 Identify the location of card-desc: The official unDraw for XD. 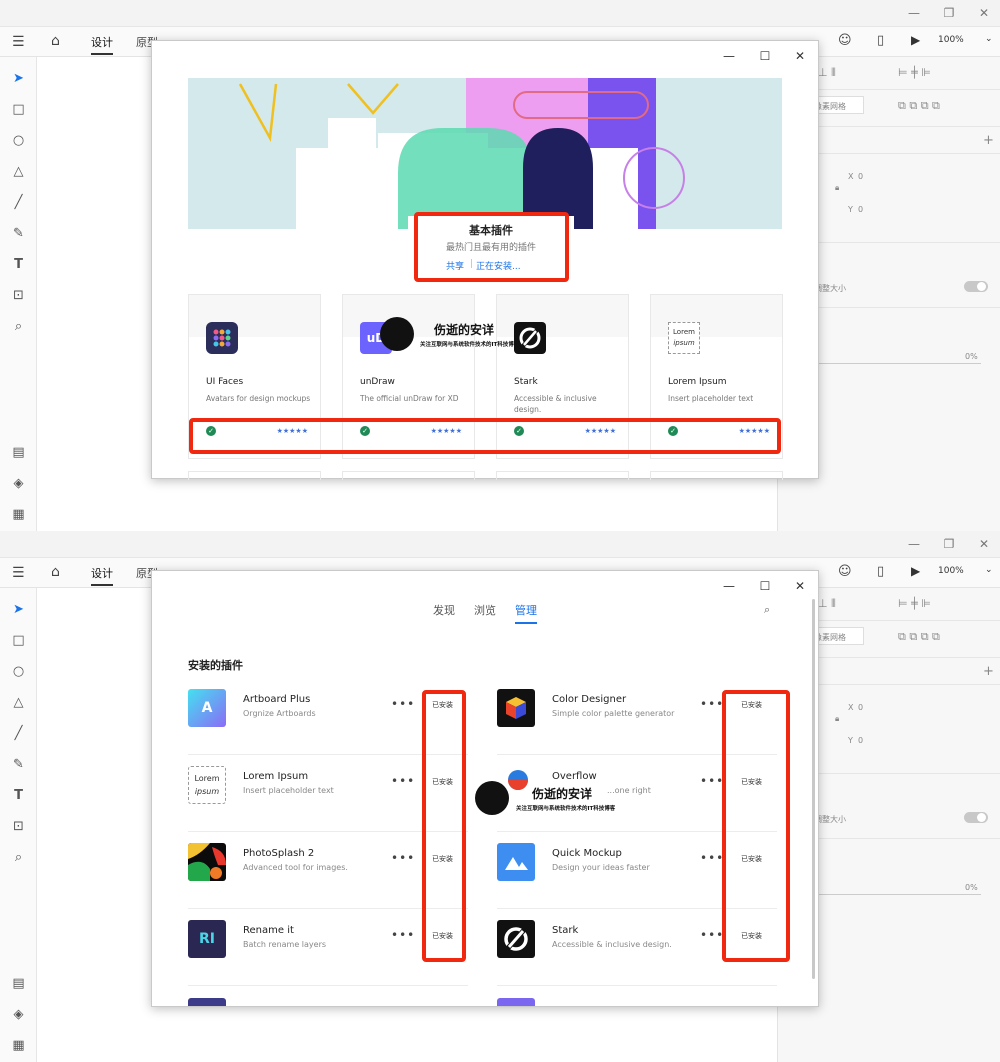
(409, 398).